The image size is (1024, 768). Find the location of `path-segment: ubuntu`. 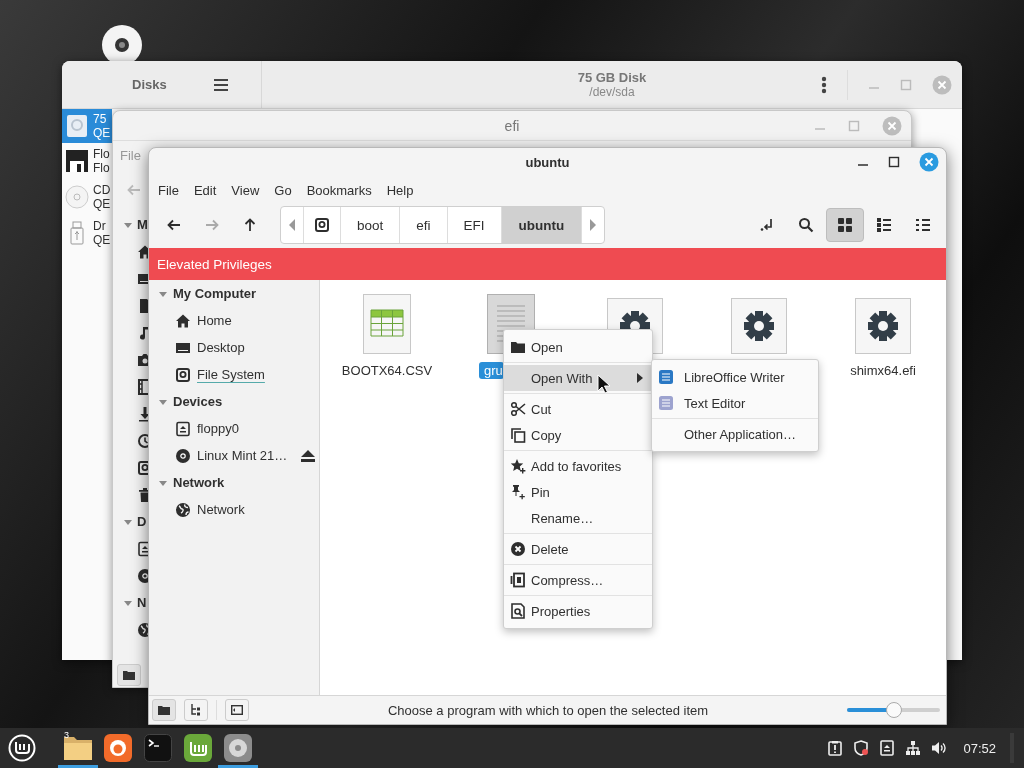

path-segment: ubuntu is located at coordinates (542, 225).